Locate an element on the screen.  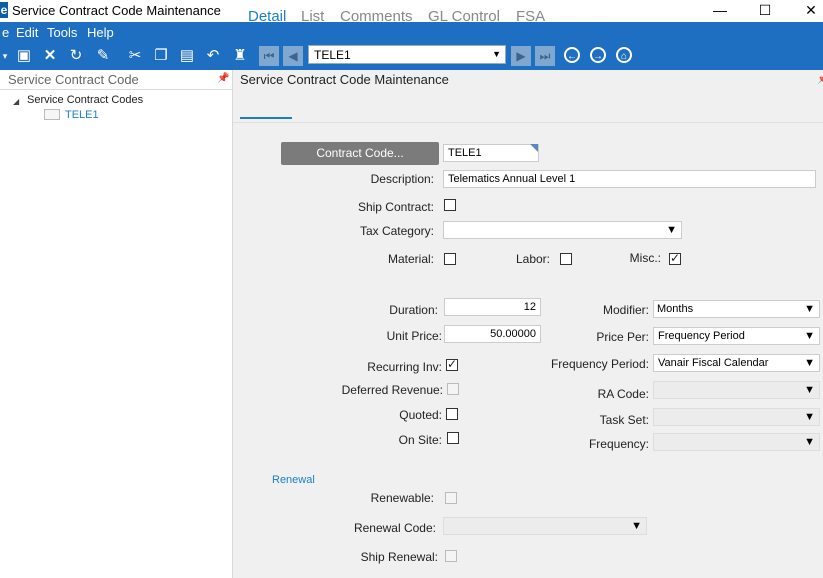
description-value: Telematics Annual Level 1 is located at coordinates (512, 179).